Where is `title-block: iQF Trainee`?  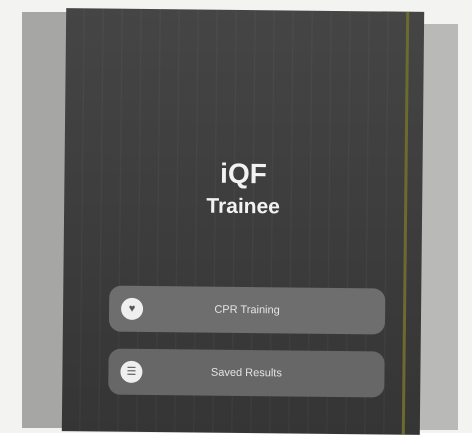
title-block: iQF Trainee is located at coordinates (243, 189).